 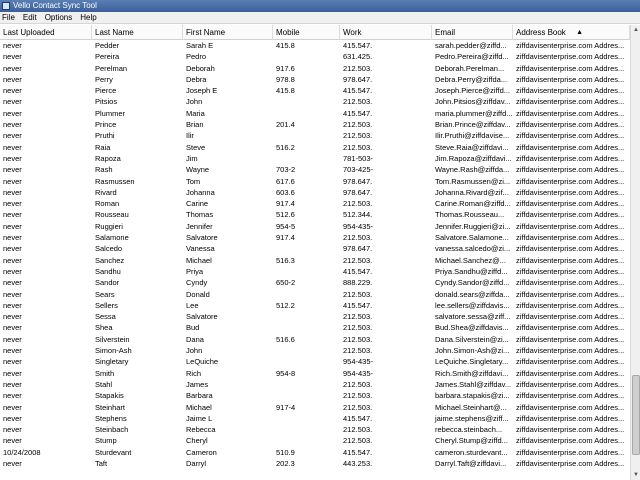 What do you see at coordinates (285, 79) in the screenshot?
I see `cell-mobile: 978.8` at bounding box center [285, 79].